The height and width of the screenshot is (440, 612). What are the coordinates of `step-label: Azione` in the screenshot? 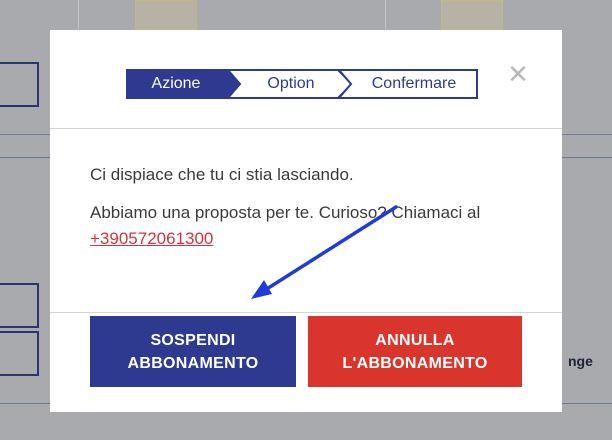 It's located at (176, 83).